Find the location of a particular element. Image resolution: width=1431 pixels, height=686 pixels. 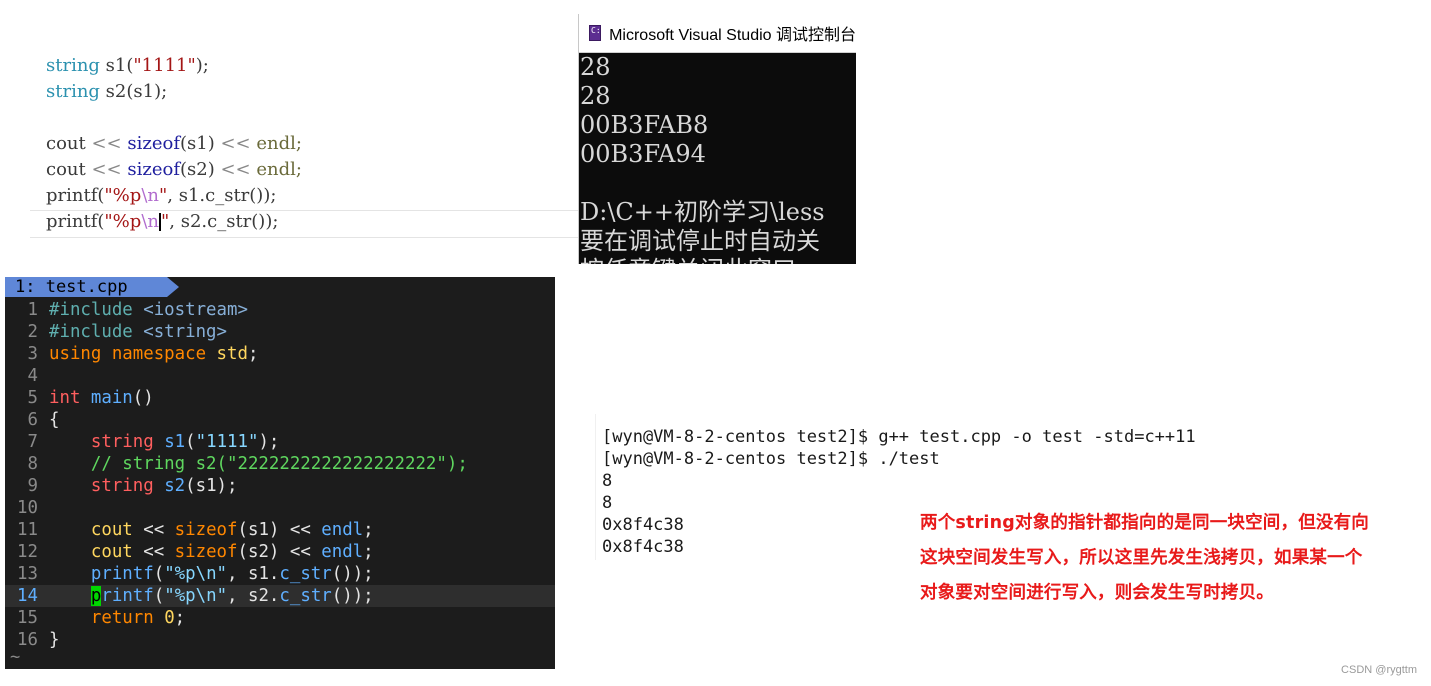

vim-line: 7 string s1("1111"); is located at coordinates (280, 442).